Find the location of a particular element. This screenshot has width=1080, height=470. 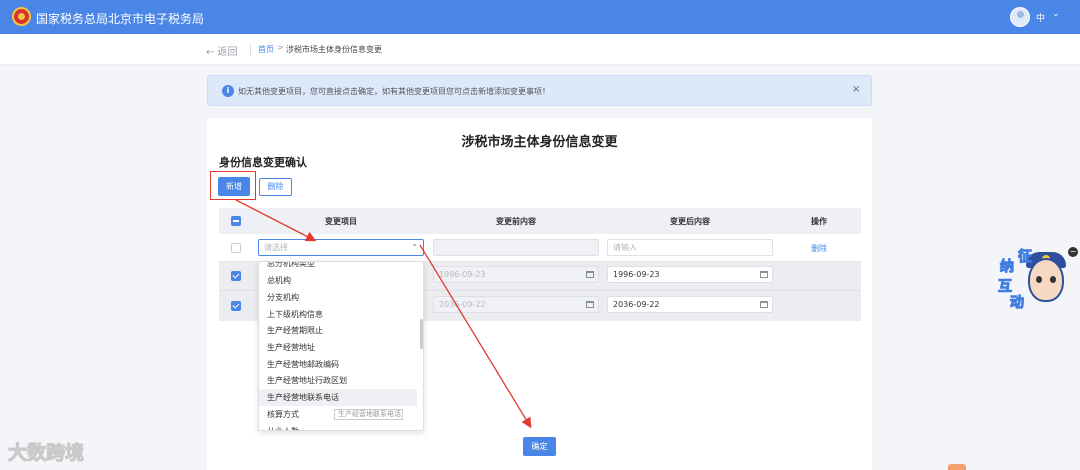

interaction-widget: 征 纳 互 动 − is located at coordinates (1037, 282).